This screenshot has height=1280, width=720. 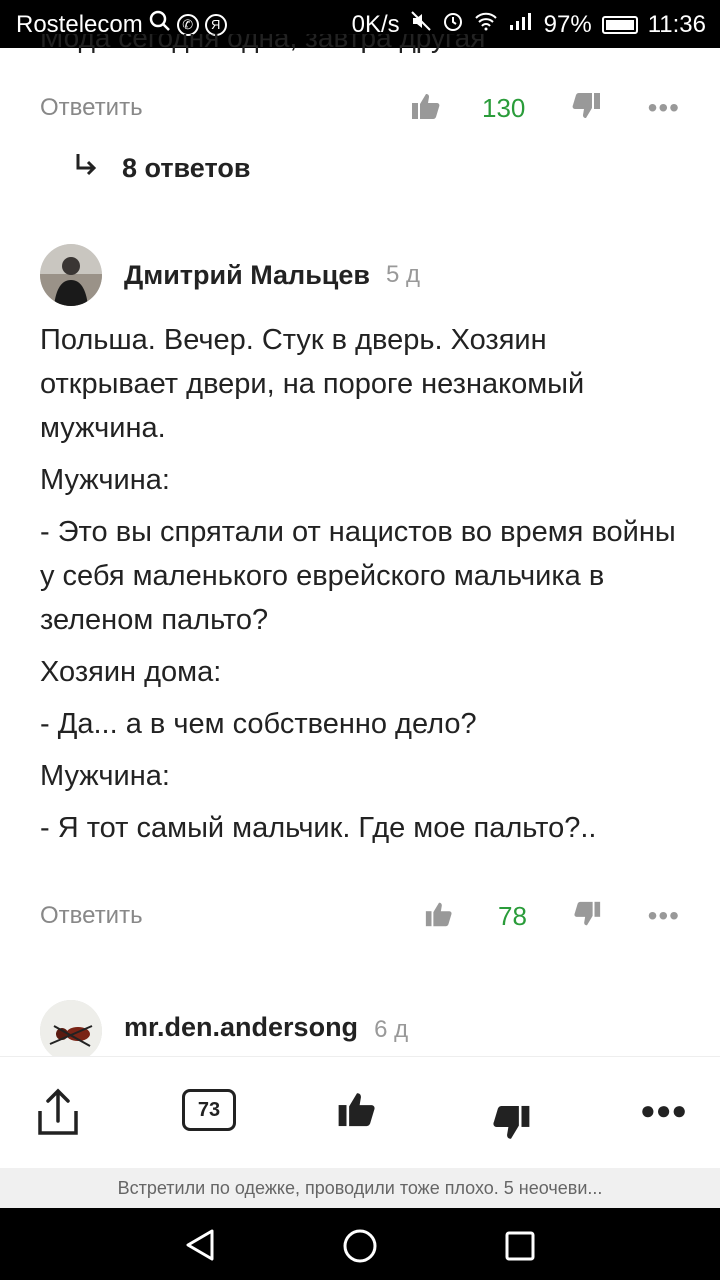 I want to click on recents-square-icon, so click(x=520, y=1248).